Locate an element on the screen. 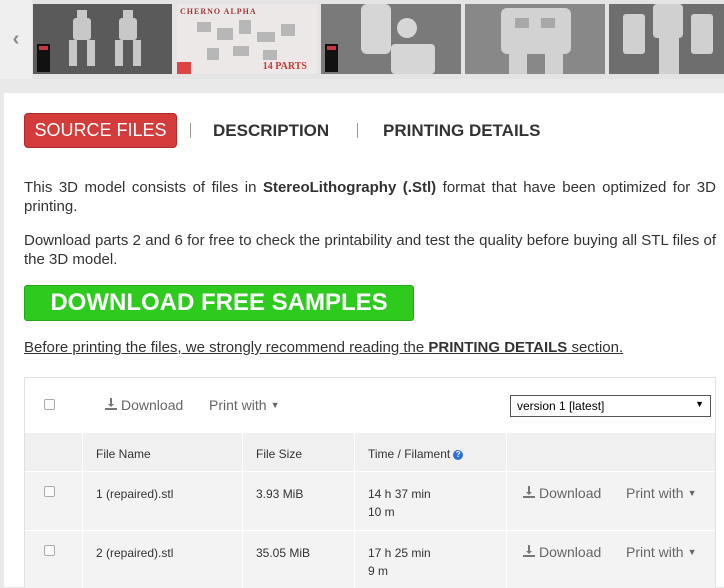 The image size is (724, 588). recommend-text: section. is located at coordinates (595, 347).